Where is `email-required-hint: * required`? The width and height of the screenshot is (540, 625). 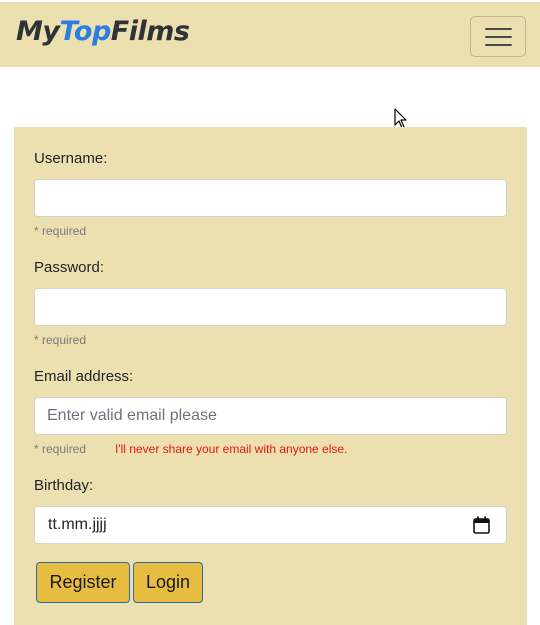 email-required-hint: * required is located at coordinates (60, 449).